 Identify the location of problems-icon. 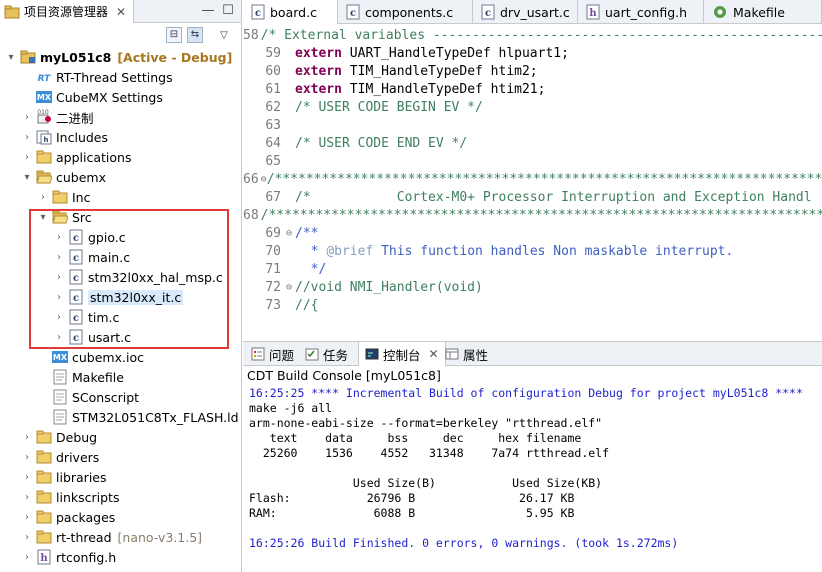
(258, 354).